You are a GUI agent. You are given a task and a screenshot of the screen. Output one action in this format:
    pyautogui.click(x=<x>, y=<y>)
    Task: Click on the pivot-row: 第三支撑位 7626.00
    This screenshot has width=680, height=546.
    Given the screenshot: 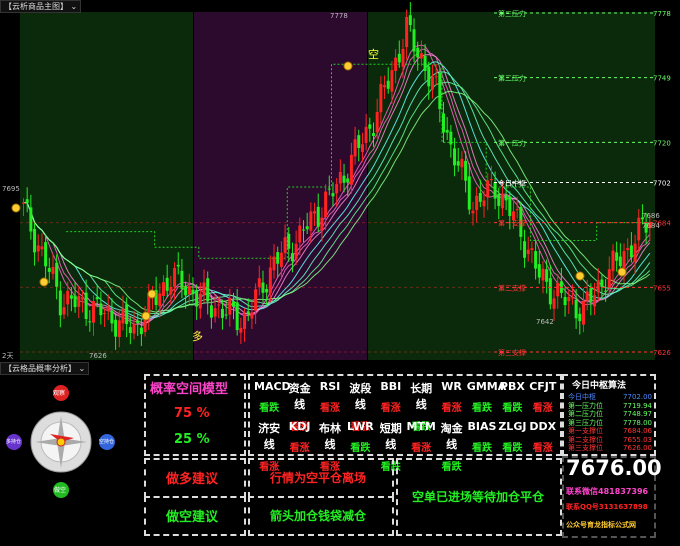 What is the action you would take?
    pyautogui.click(x=610, y=448)
    